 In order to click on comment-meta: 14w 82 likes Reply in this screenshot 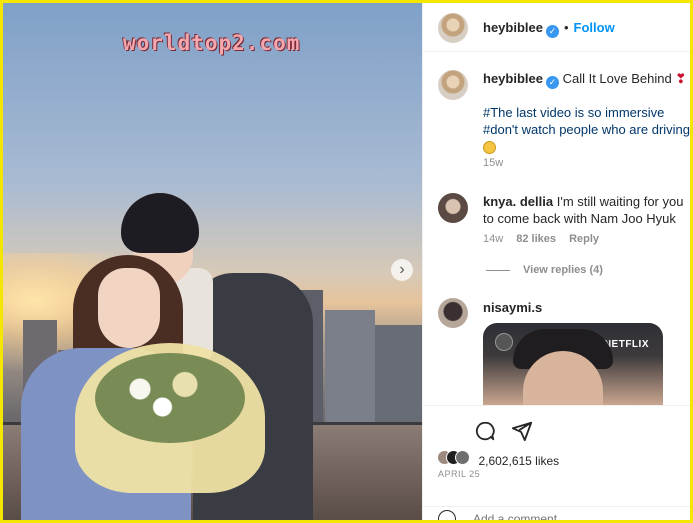, I will do `click(541, 239)`.